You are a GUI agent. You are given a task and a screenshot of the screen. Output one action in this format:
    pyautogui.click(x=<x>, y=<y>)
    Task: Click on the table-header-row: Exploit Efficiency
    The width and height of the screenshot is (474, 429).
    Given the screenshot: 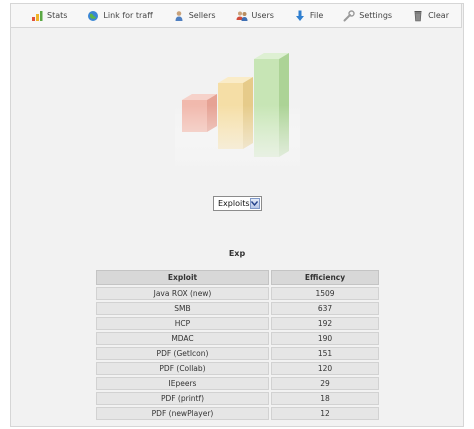 What is the action you would take?
    pyautogui.click(x=237, y=277)
    